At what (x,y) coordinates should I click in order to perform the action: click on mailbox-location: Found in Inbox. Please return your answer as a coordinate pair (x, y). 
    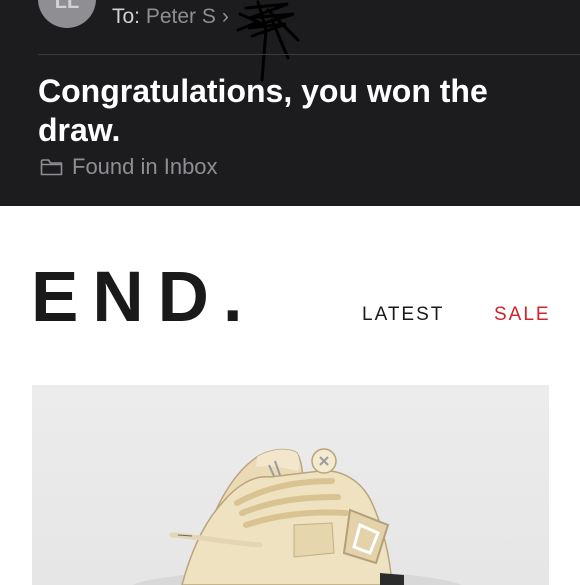
    Looking at the image, I should click on (129, 167).